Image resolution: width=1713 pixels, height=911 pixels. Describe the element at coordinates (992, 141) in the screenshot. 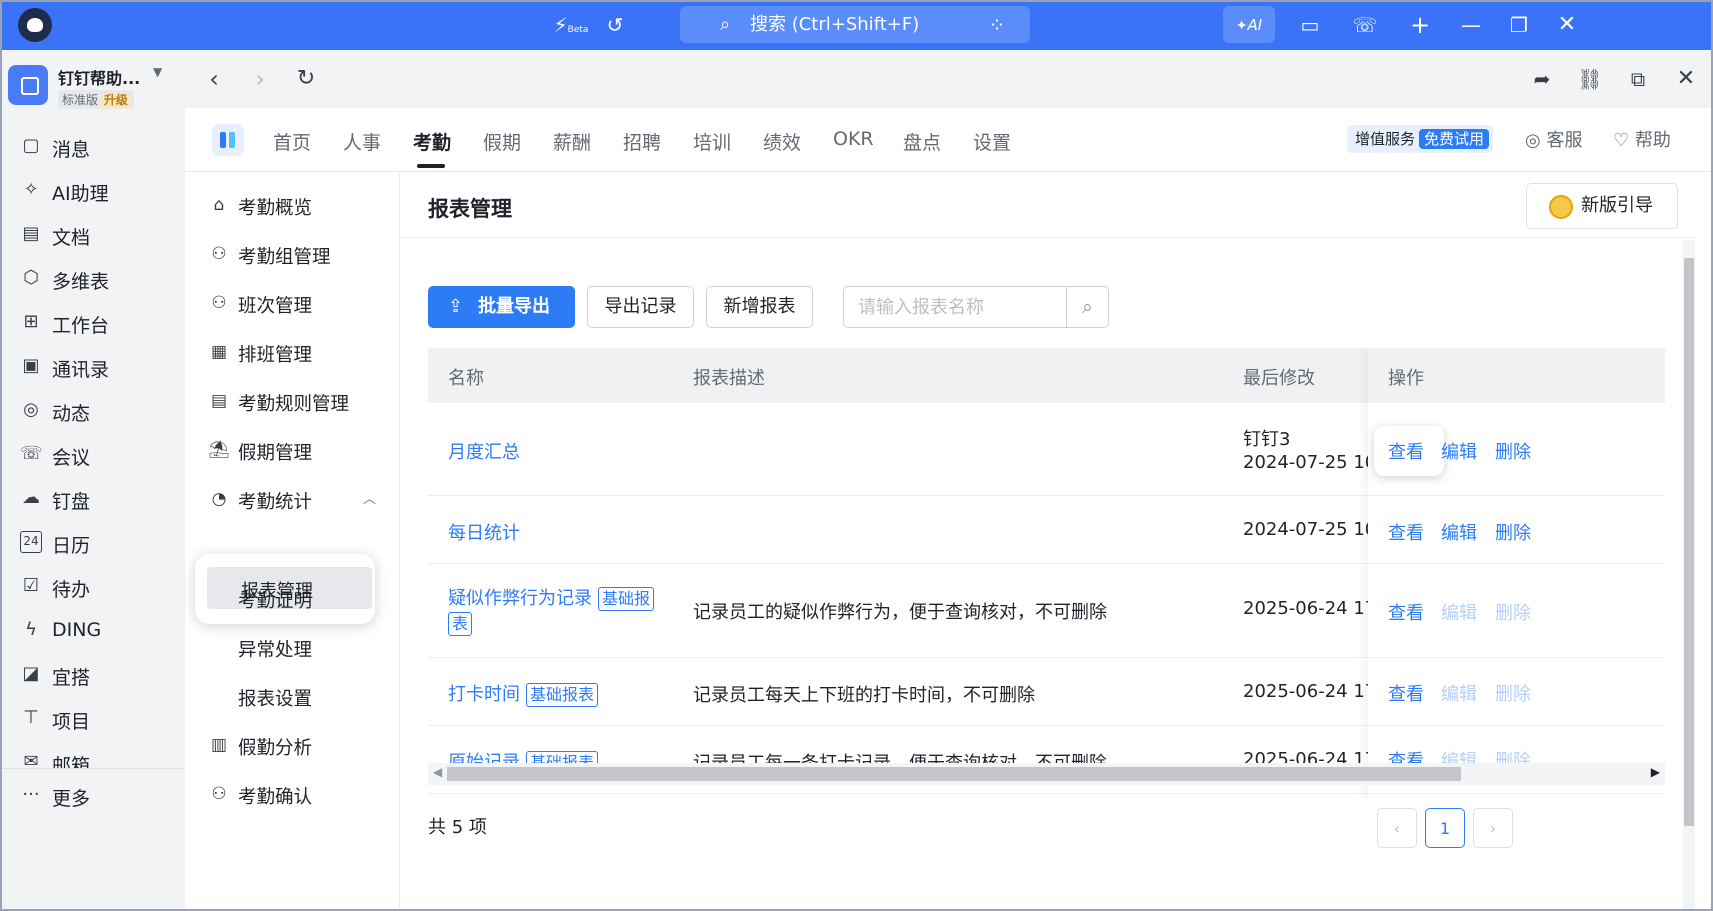

I see `tab-settings: 设置` at that location.